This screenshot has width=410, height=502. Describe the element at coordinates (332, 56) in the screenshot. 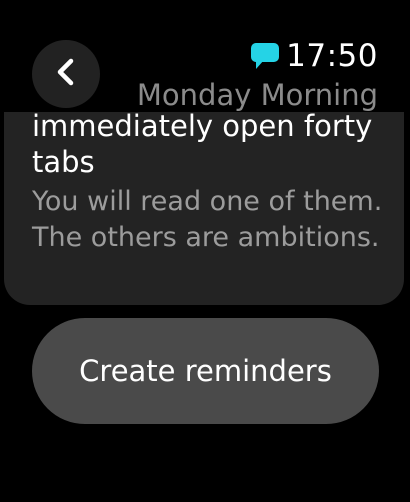

I see `clock-time: 17:50` at that location.